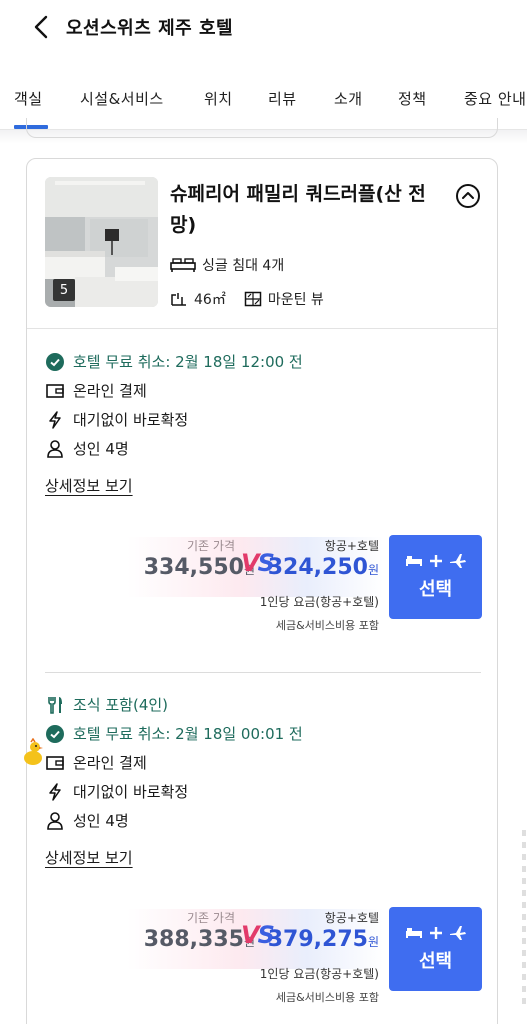  Describe the element at coordinates (298, 209) in the screenshot. I see `room-name: 슈페리어 패밀리 쿼드러플(산 전망)` at that location.